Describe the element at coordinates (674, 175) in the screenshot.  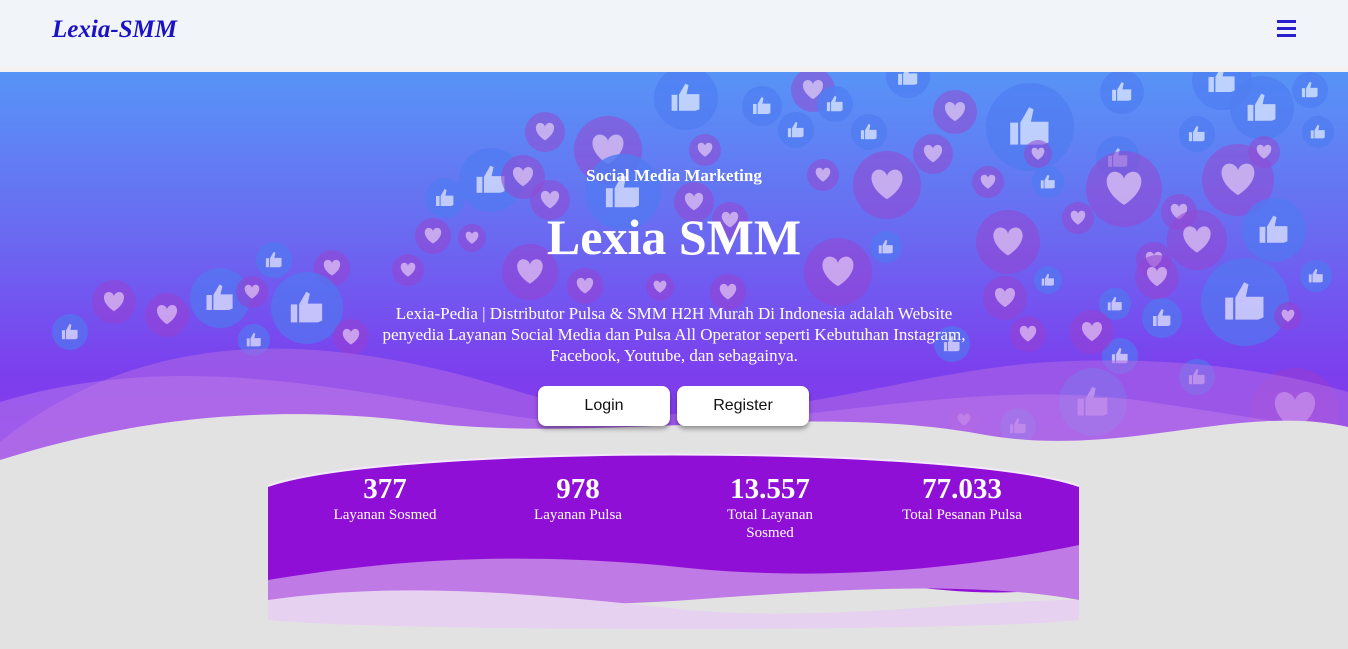
I see `hero-tagline: Social Media Marketing` at that location.